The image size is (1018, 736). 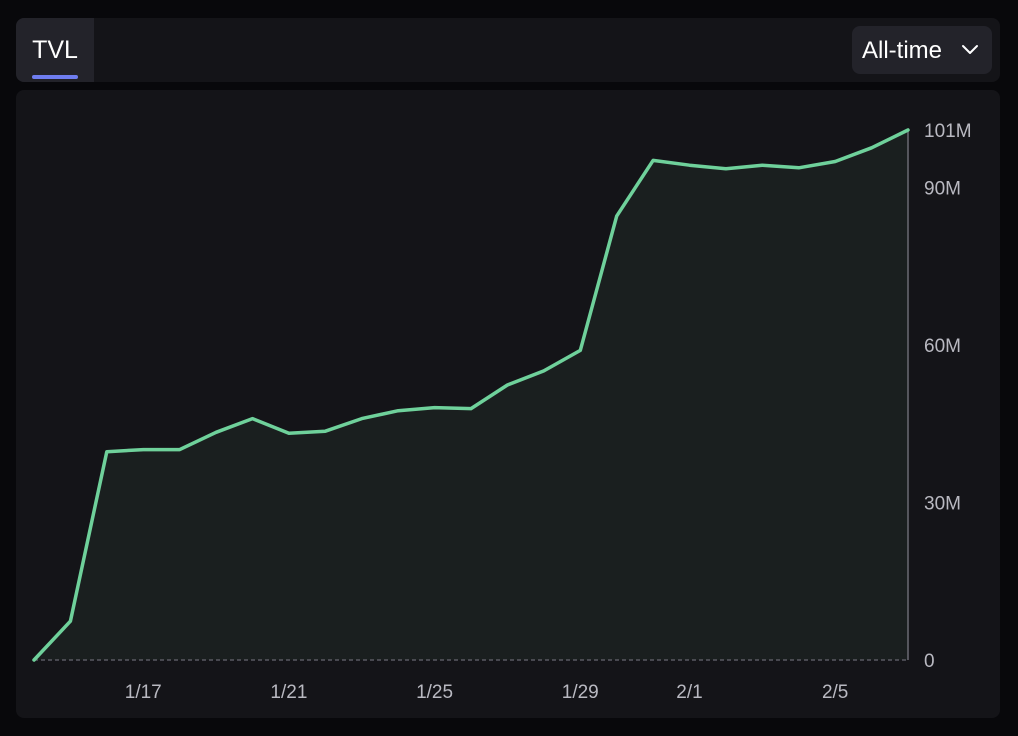 I want to click on x-tick-label: 2/1, so click(x=689, y=692).